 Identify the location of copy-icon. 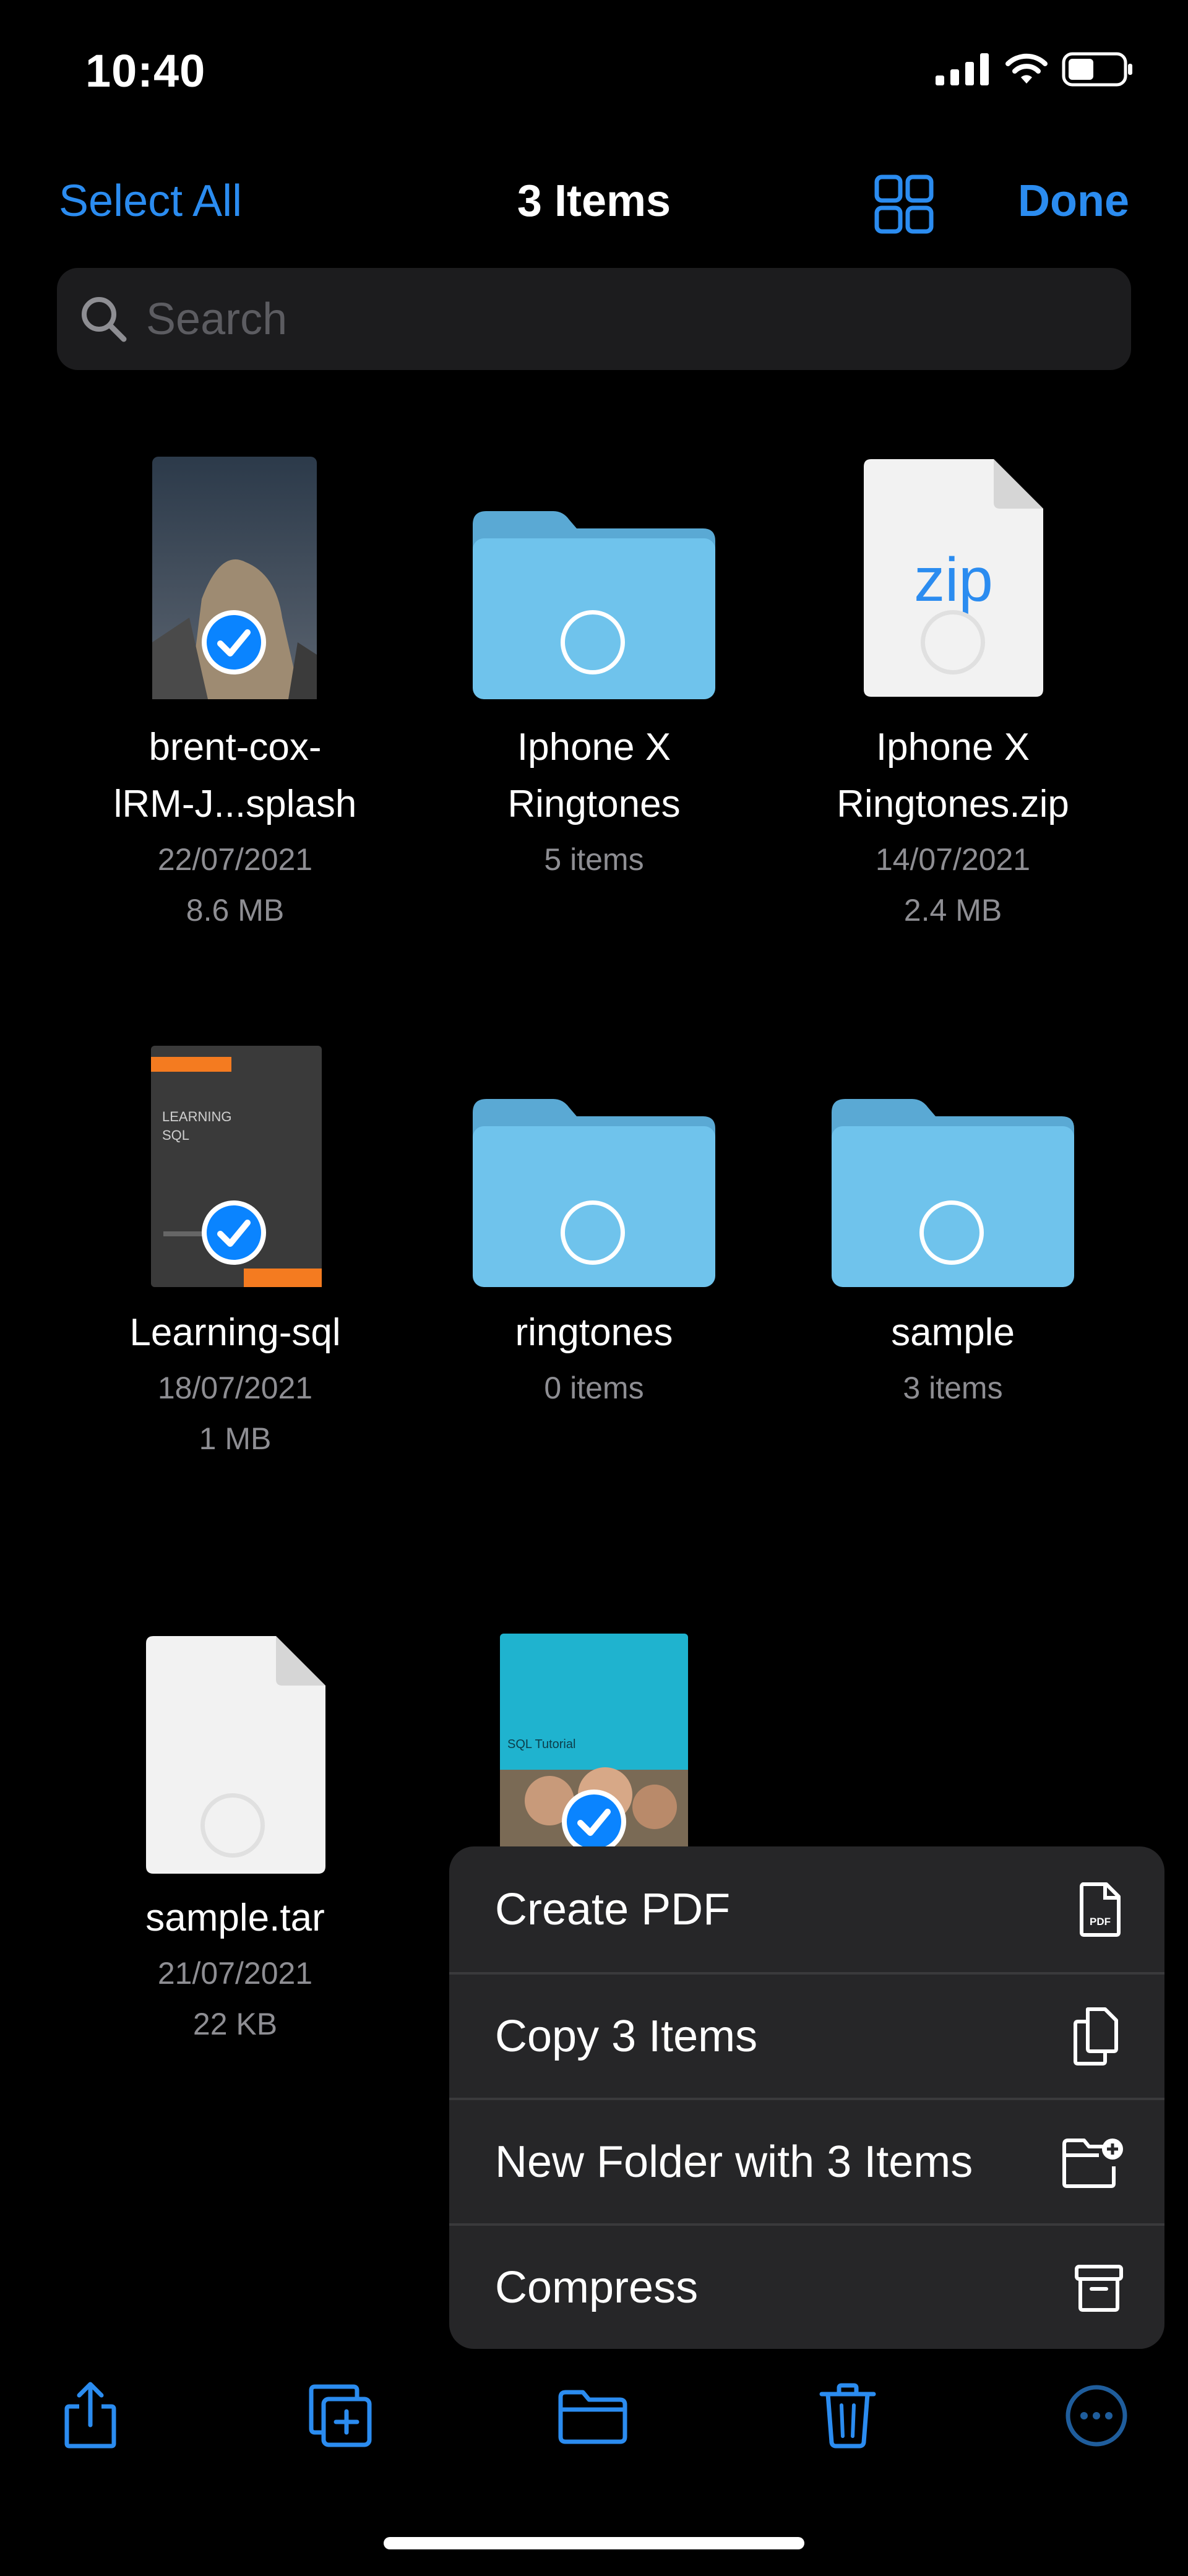
(1096, 2036).